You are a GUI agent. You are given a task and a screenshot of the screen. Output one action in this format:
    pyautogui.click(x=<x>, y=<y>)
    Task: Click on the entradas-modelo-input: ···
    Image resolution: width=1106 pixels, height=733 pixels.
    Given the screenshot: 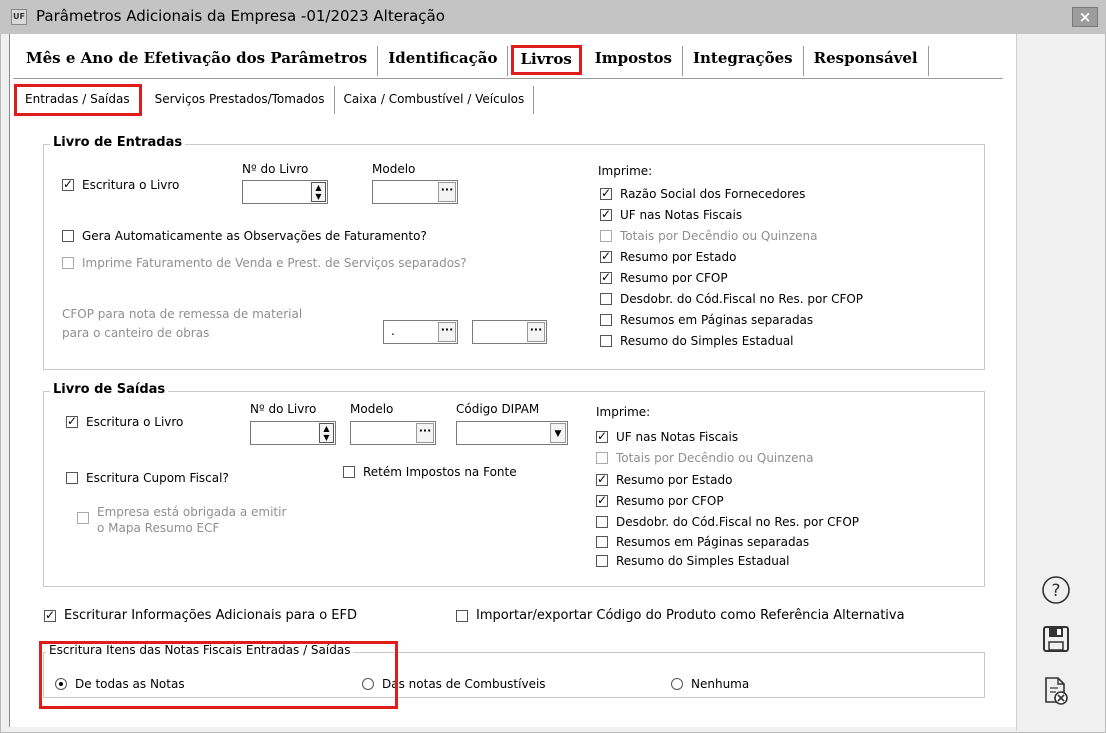 What is the action you would take?
    pyautogui.click(x=415, y=192)
    